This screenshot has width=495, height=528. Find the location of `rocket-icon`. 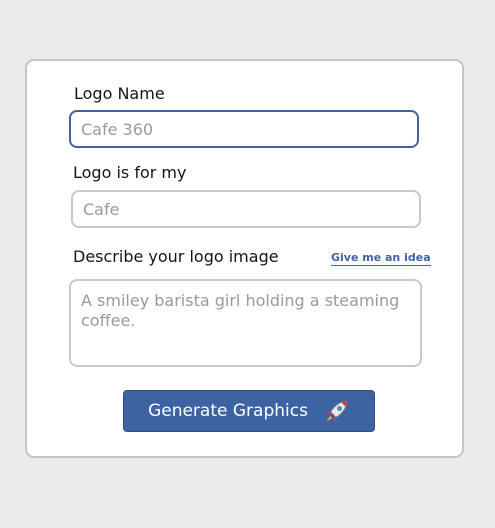

rocket-icon is located at coordinates (337, 411).